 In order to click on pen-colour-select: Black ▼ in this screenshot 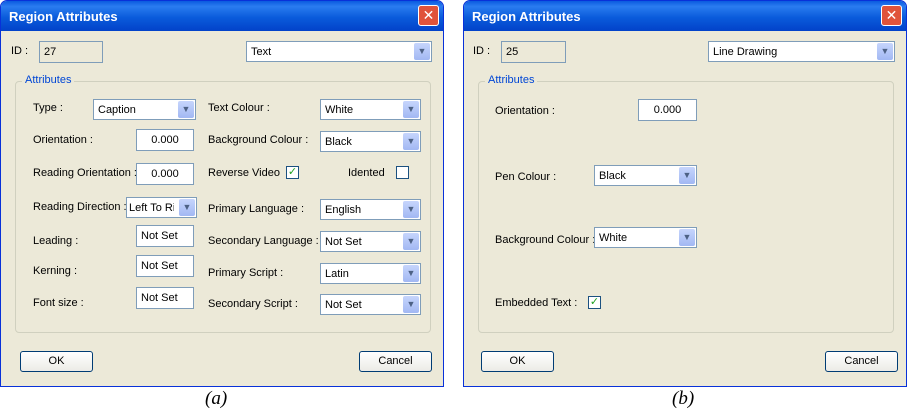, I will do `click(645, 175)`.